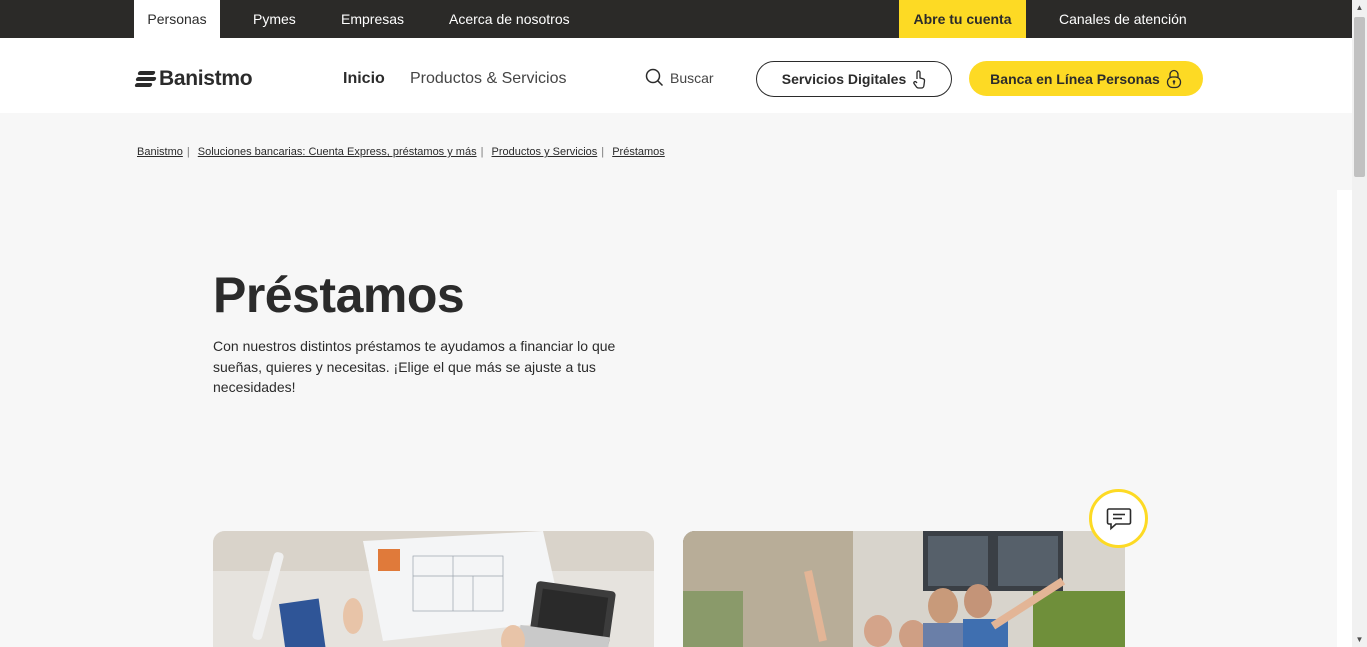 This screenshot has width=1367, height=647. I want to click on logo-mark-icon, so click(145, 79).